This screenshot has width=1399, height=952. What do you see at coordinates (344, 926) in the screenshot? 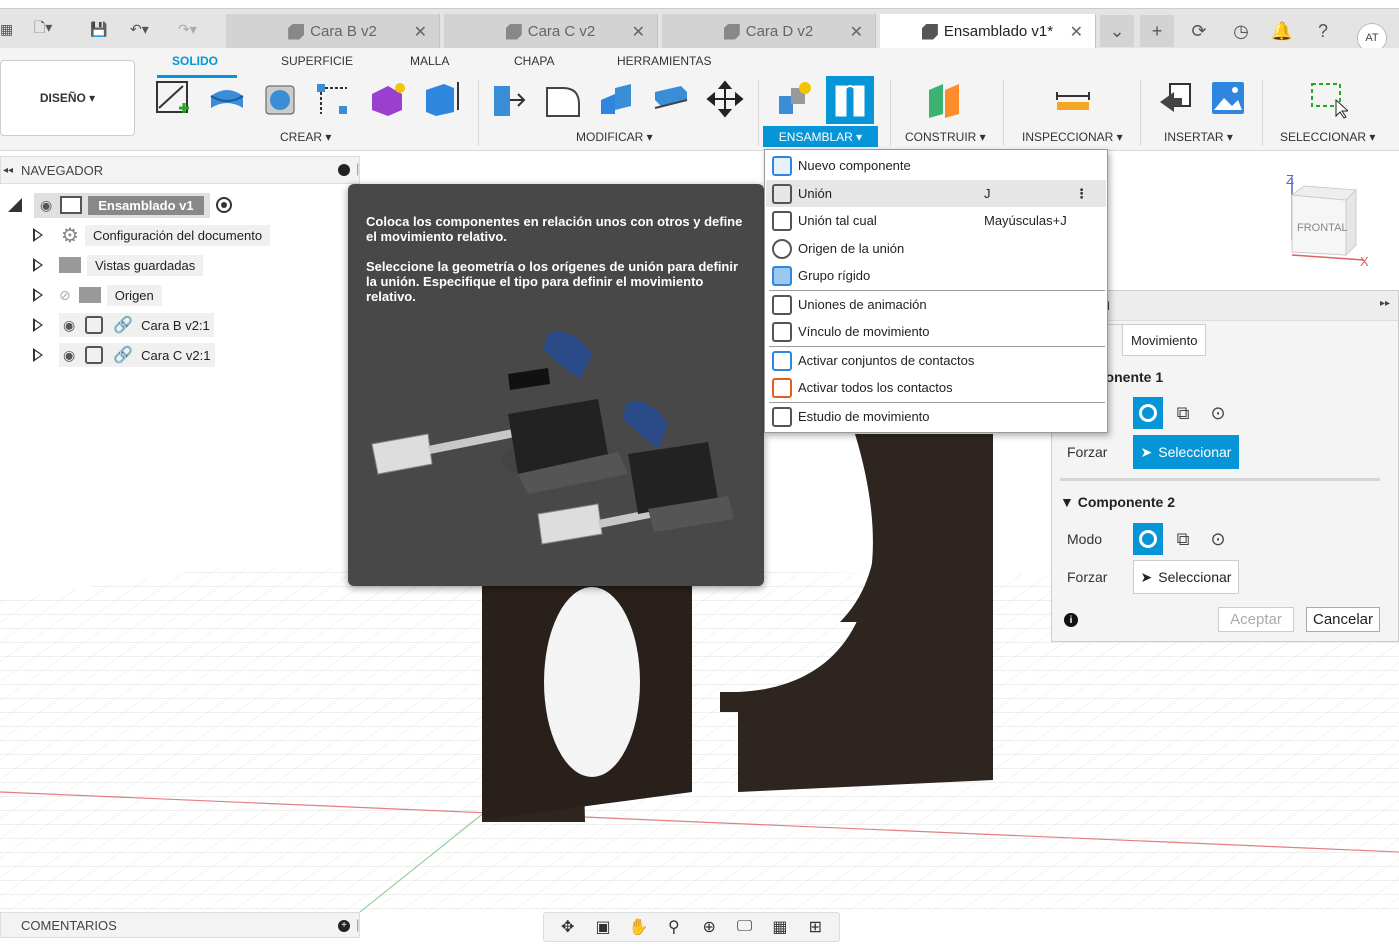
I see `add-comment-icon: +` at bounding box center [344, 926].